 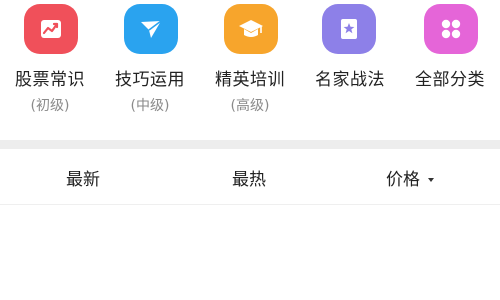 What do you see at coordinates (150, 106) in the screenshot?
I see `category-level: (中级)` at bounding box center [150, 106].